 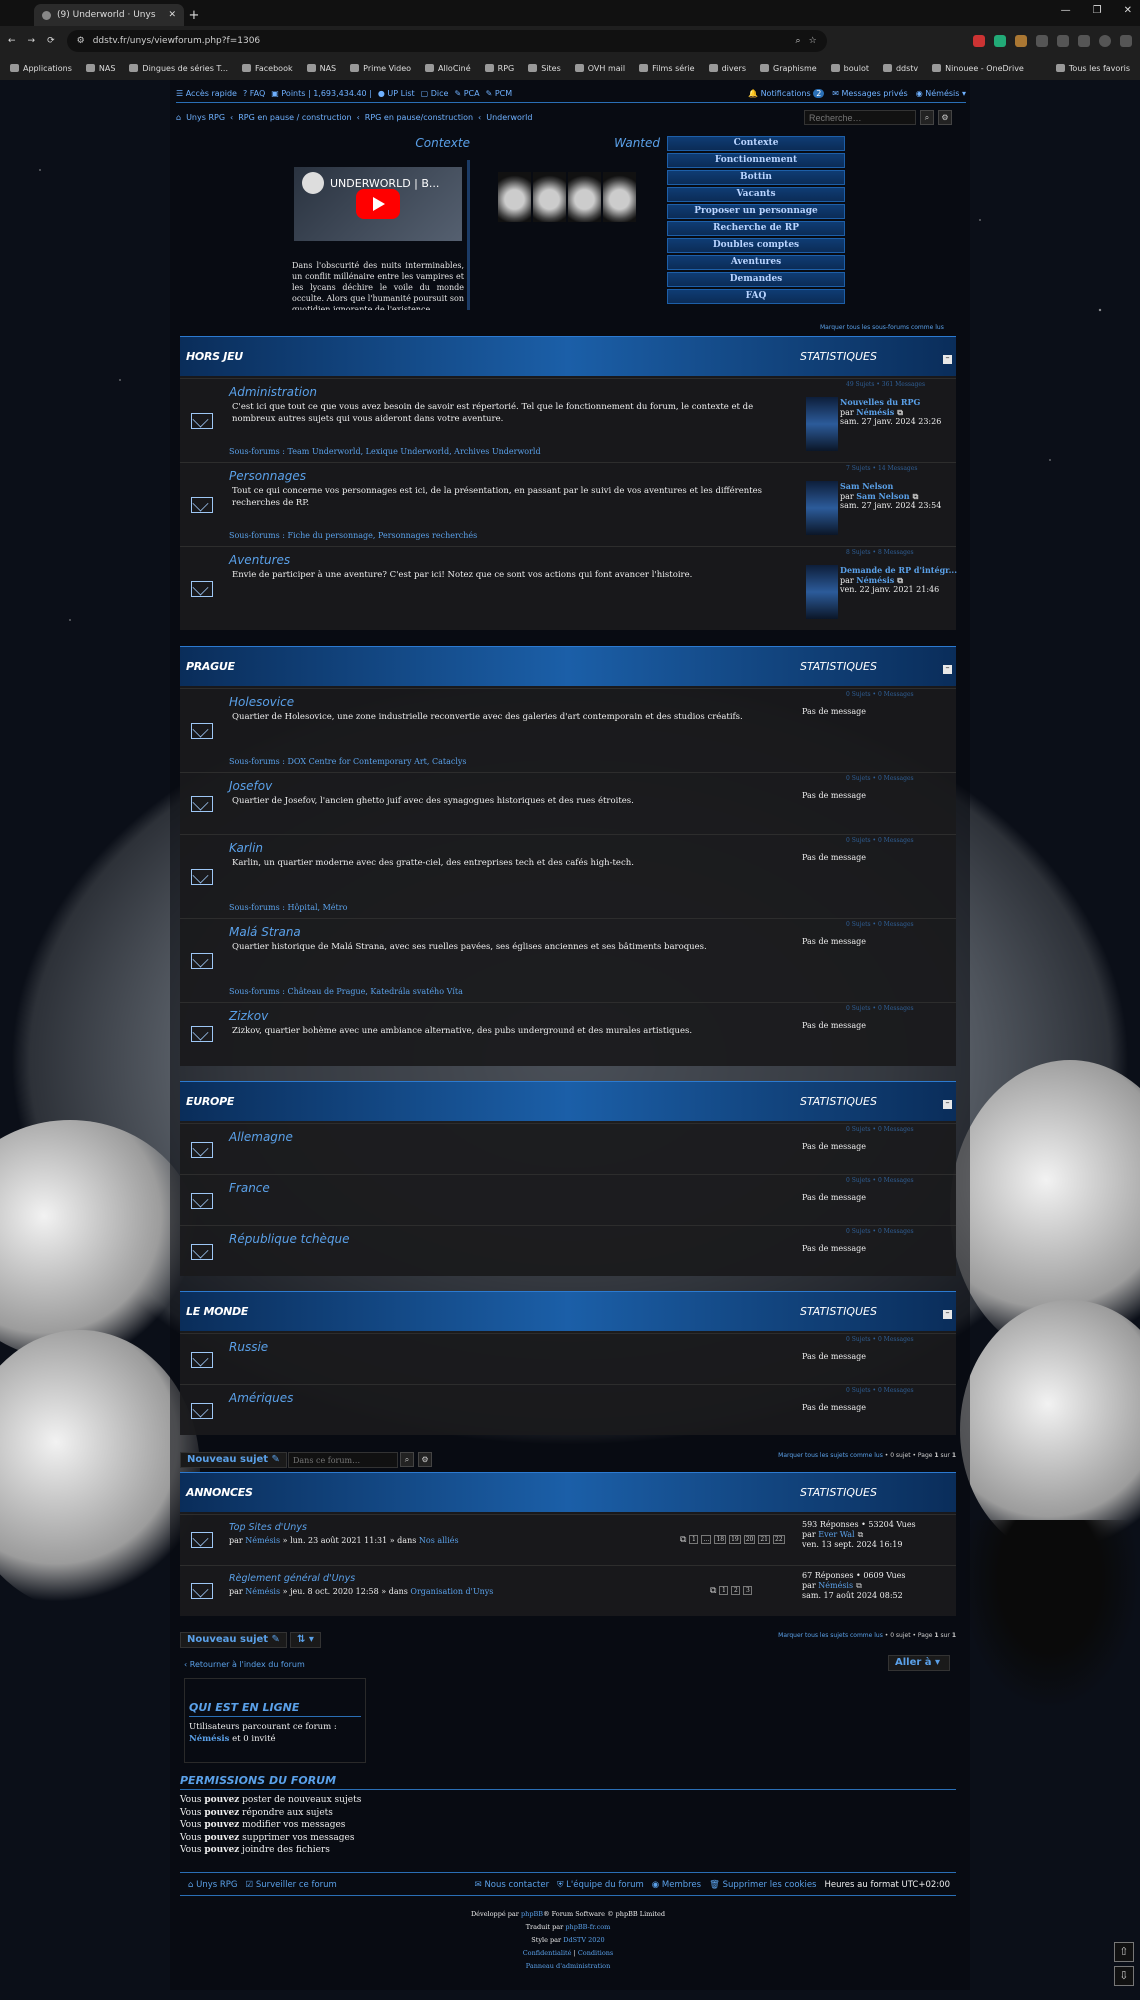 I want to click on pca-link: ✎ PCA, so click(x=466, y=93).